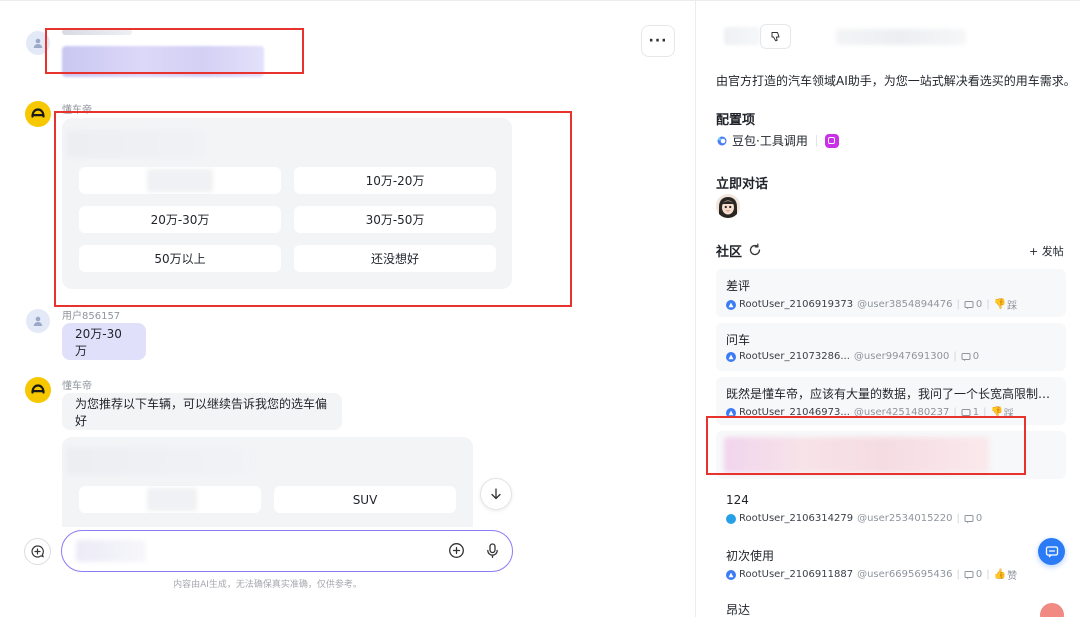 Image resolution: width=1080 pixels, height=617 pixels. I want to click on scroll-to-bottom-button, so click(496, 494).